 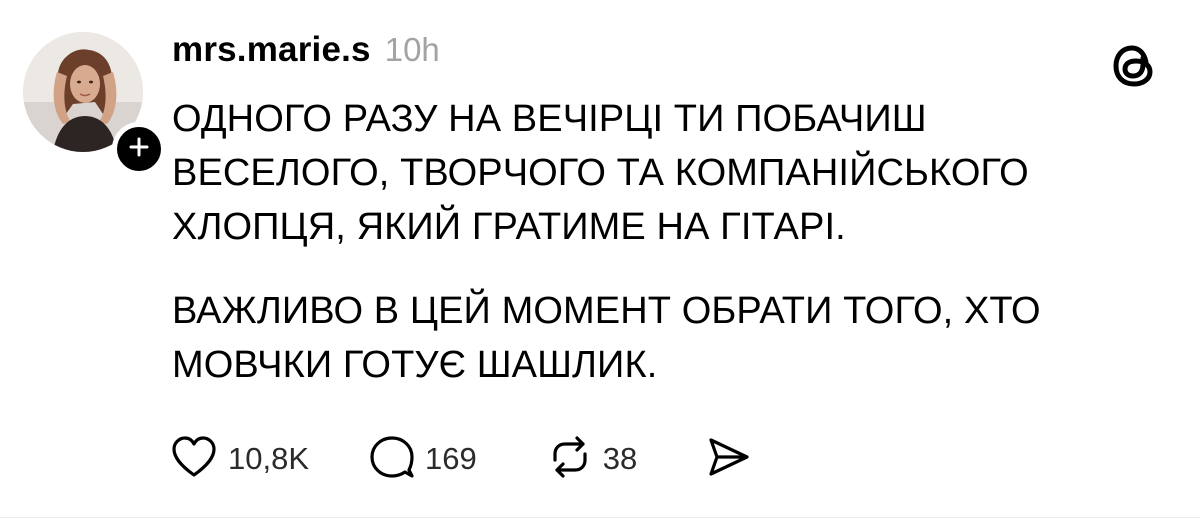 What do you see at coordinates (271, 50) in the screenshot?
I see `username: mrs.marie.s` at bounding box center [271, 50].